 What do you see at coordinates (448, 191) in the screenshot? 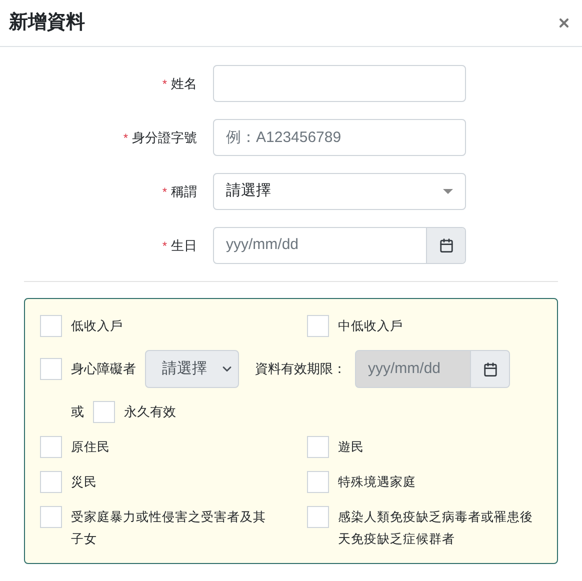
I see `caret-icon` at bounding box center [448, 191].